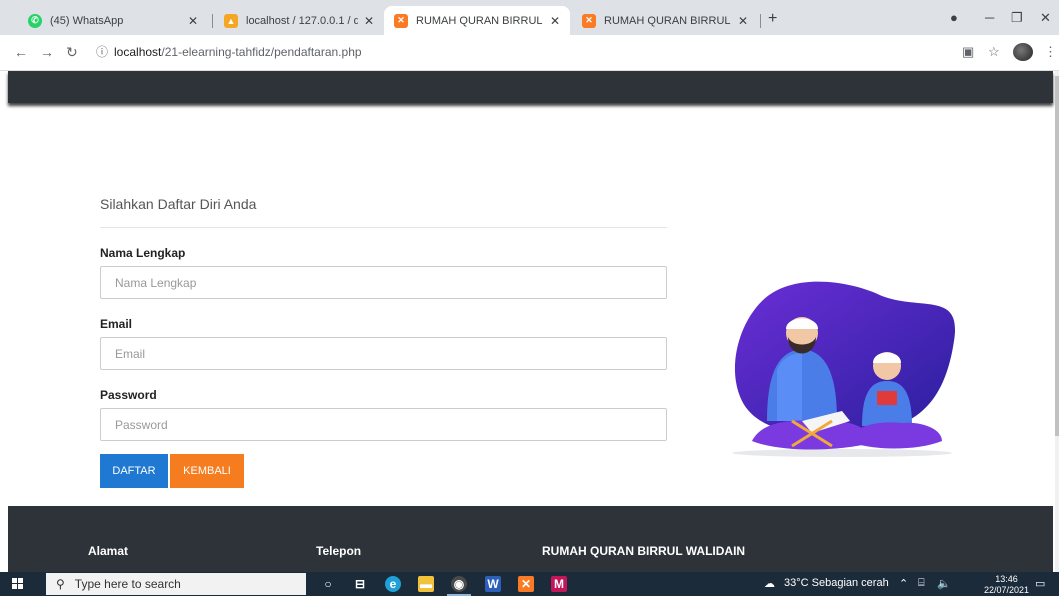  What do you see at coordinates (383, 227) in the screenshot?
I see `divider` at bounding box center [383, 227].